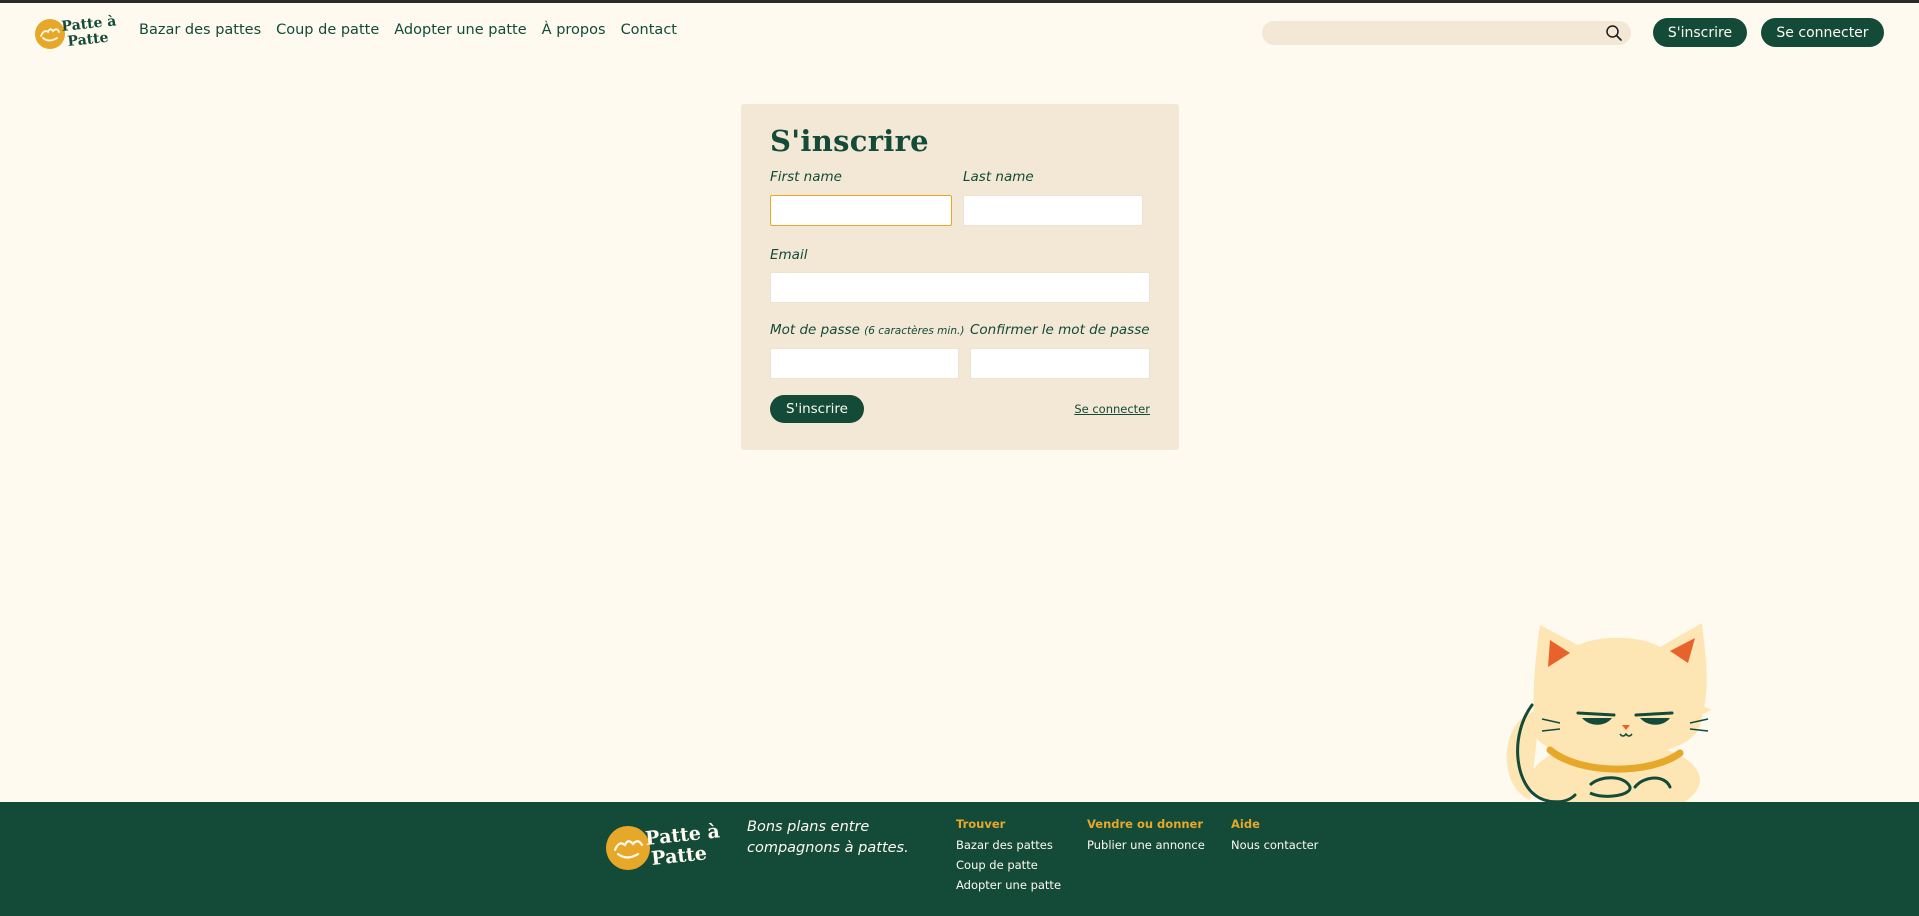 This screenshot has height=916, width=1919. I want to click on confirm-password-label: Confirmer le mot de passe, so click(1060, 330).